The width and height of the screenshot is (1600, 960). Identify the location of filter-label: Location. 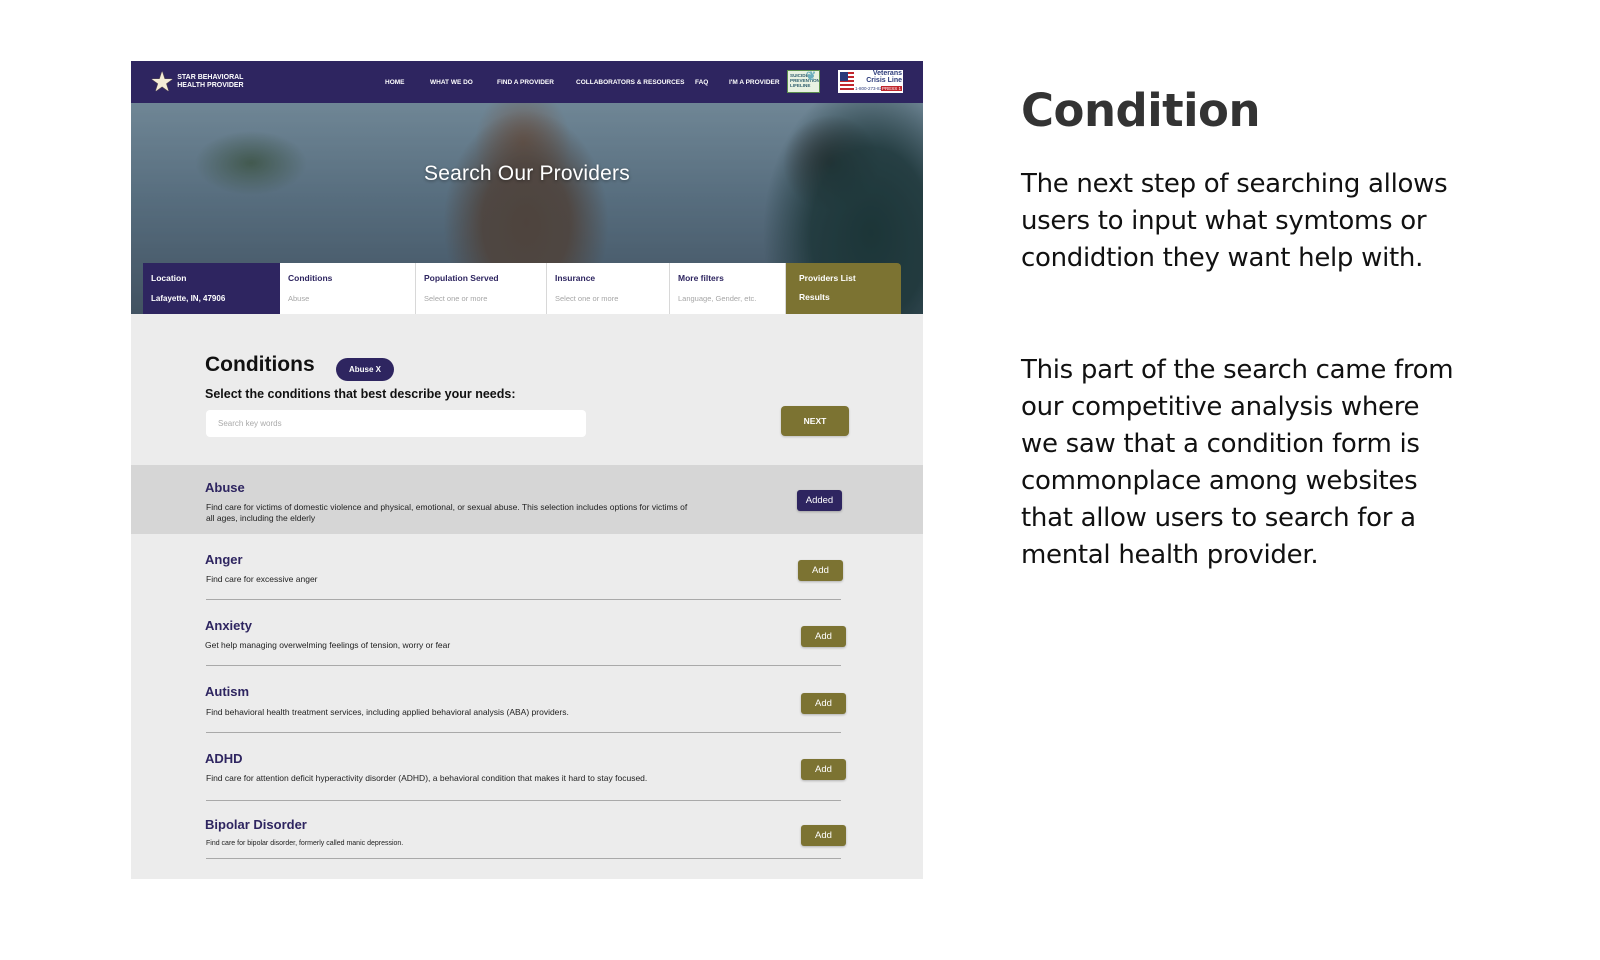
(169, 278).